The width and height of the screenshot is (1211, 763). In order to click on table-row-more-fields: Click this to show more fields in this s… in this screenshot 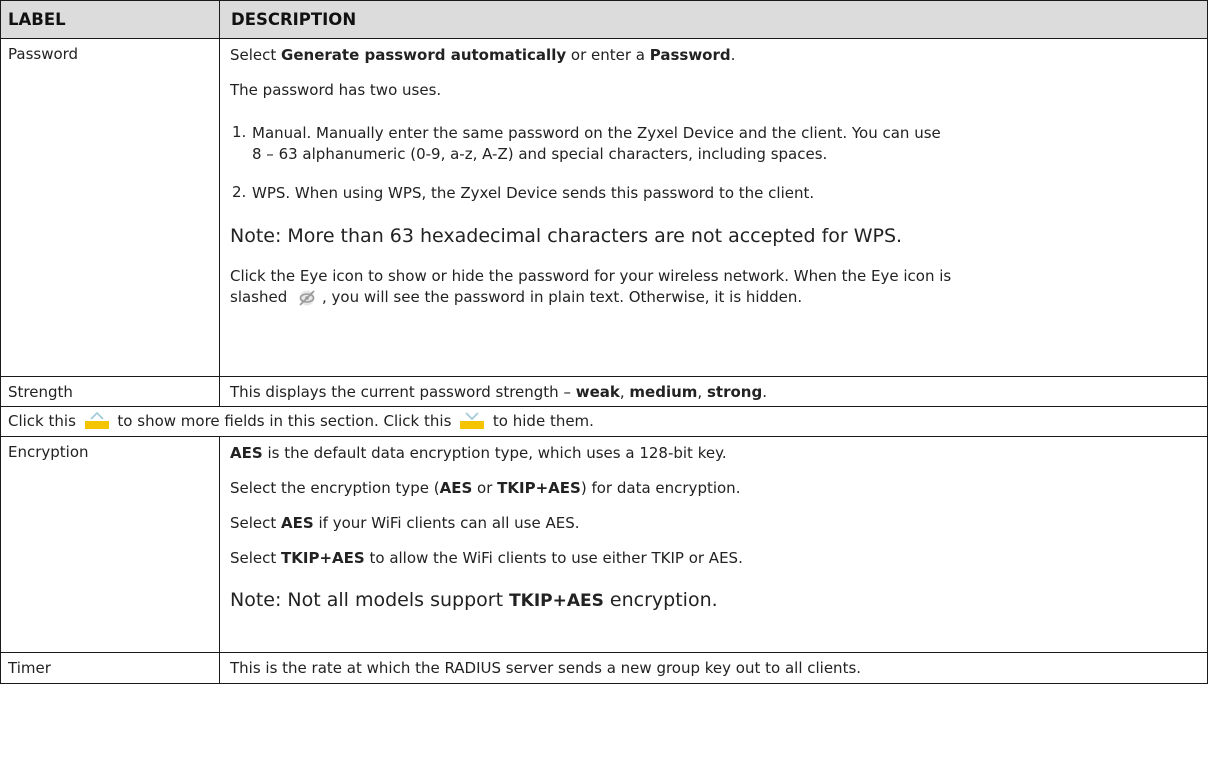, I will do `click(604, 421)`.